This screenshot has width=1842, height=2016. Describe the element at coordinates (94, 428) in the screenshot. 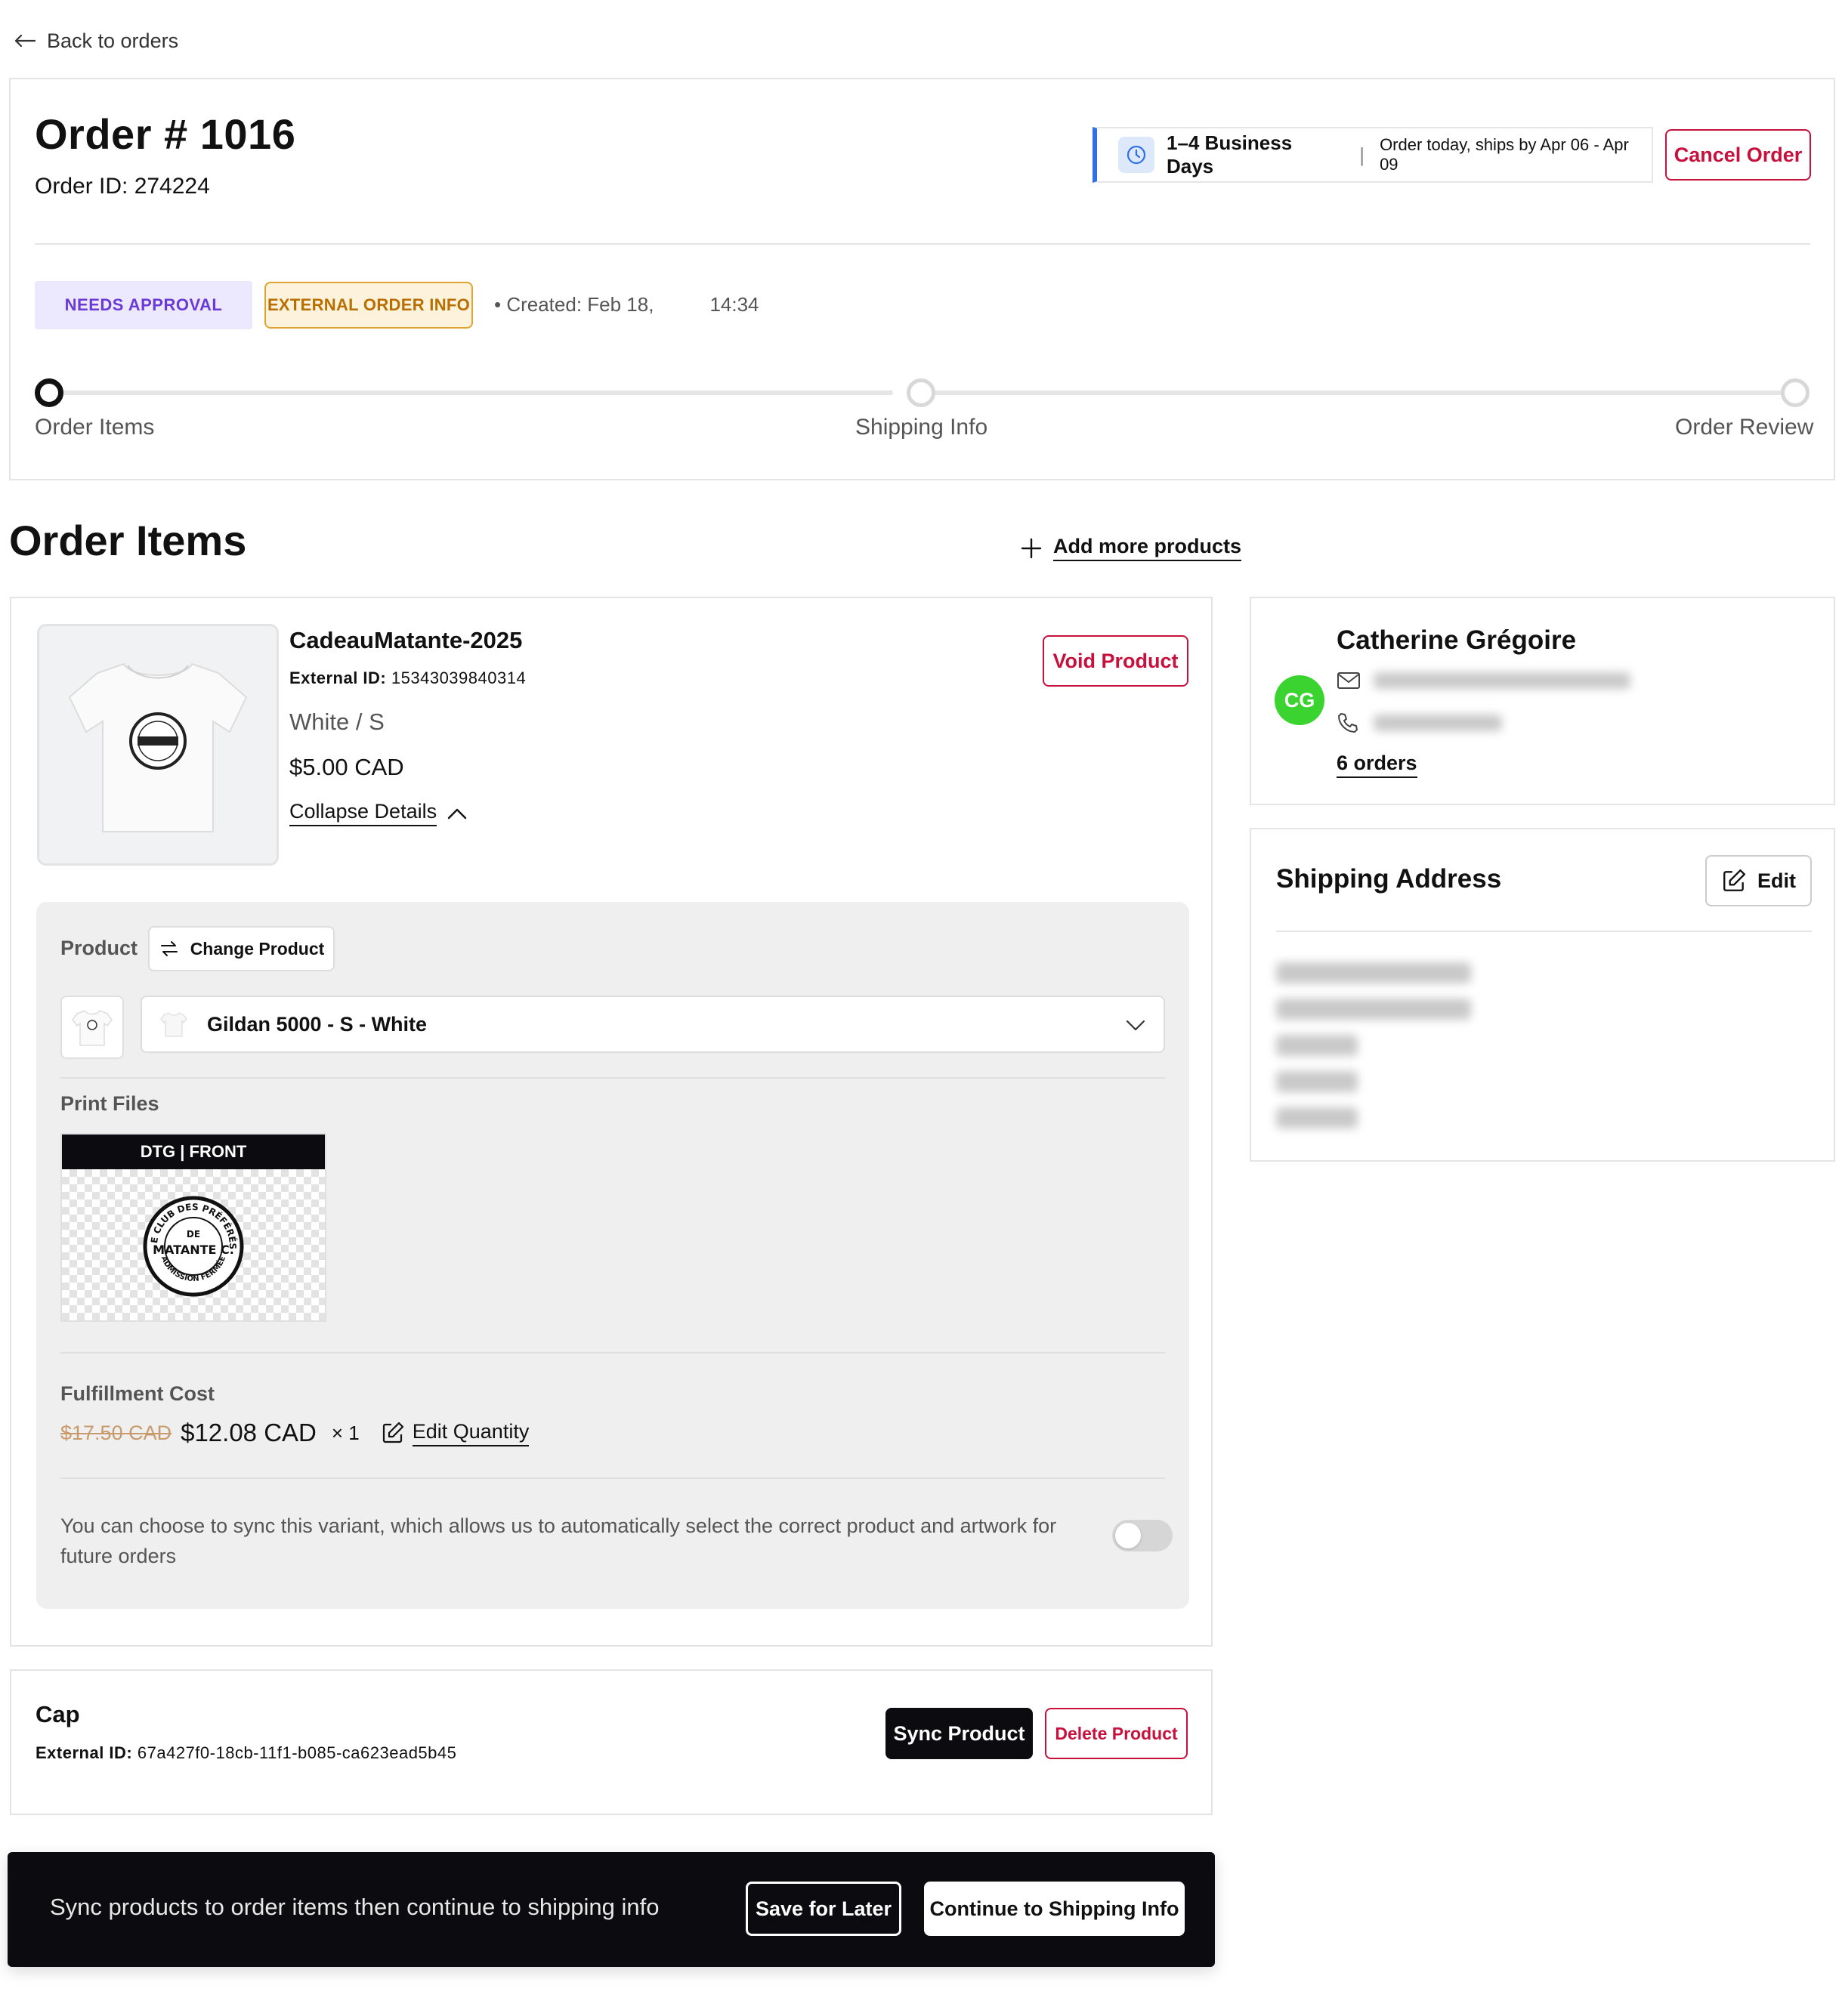

I see `step-label-order-items: Order Items` at that location.